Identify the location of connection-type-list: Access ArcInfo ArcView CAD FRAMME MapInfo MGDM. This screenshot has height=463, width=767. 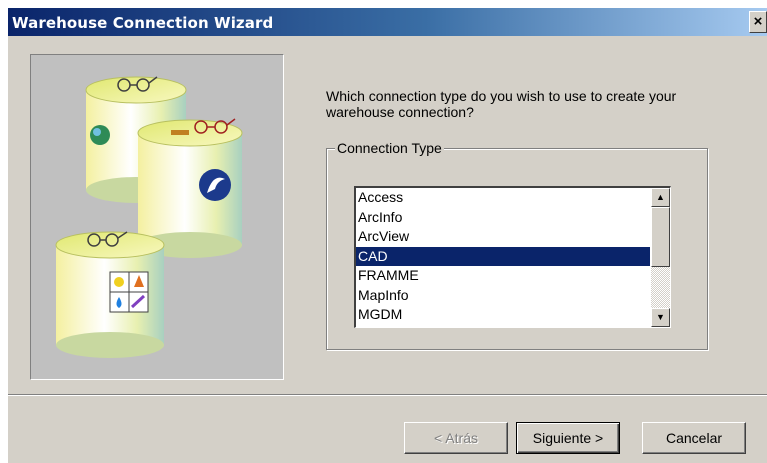
(503, 256).